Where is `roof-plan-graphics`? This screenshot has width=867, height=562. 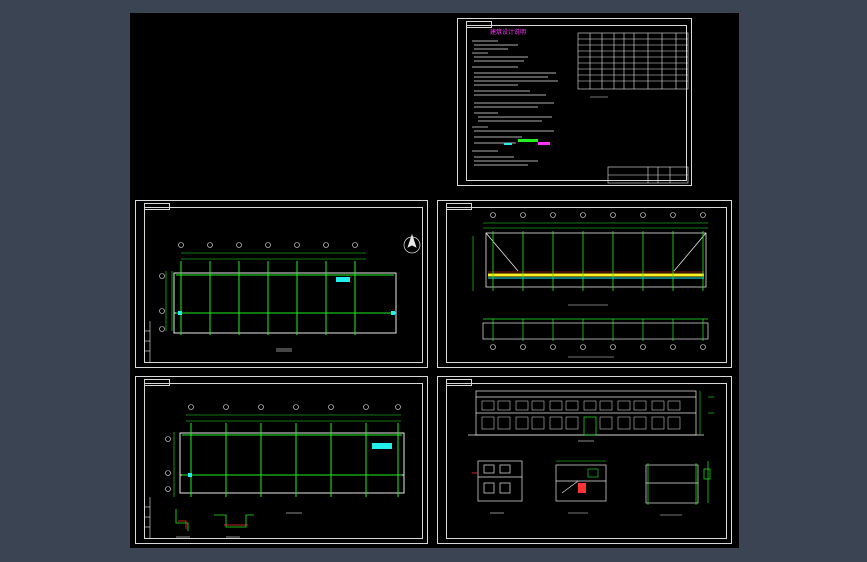
roof-plan-graphics is located at coordinates (590, 285).